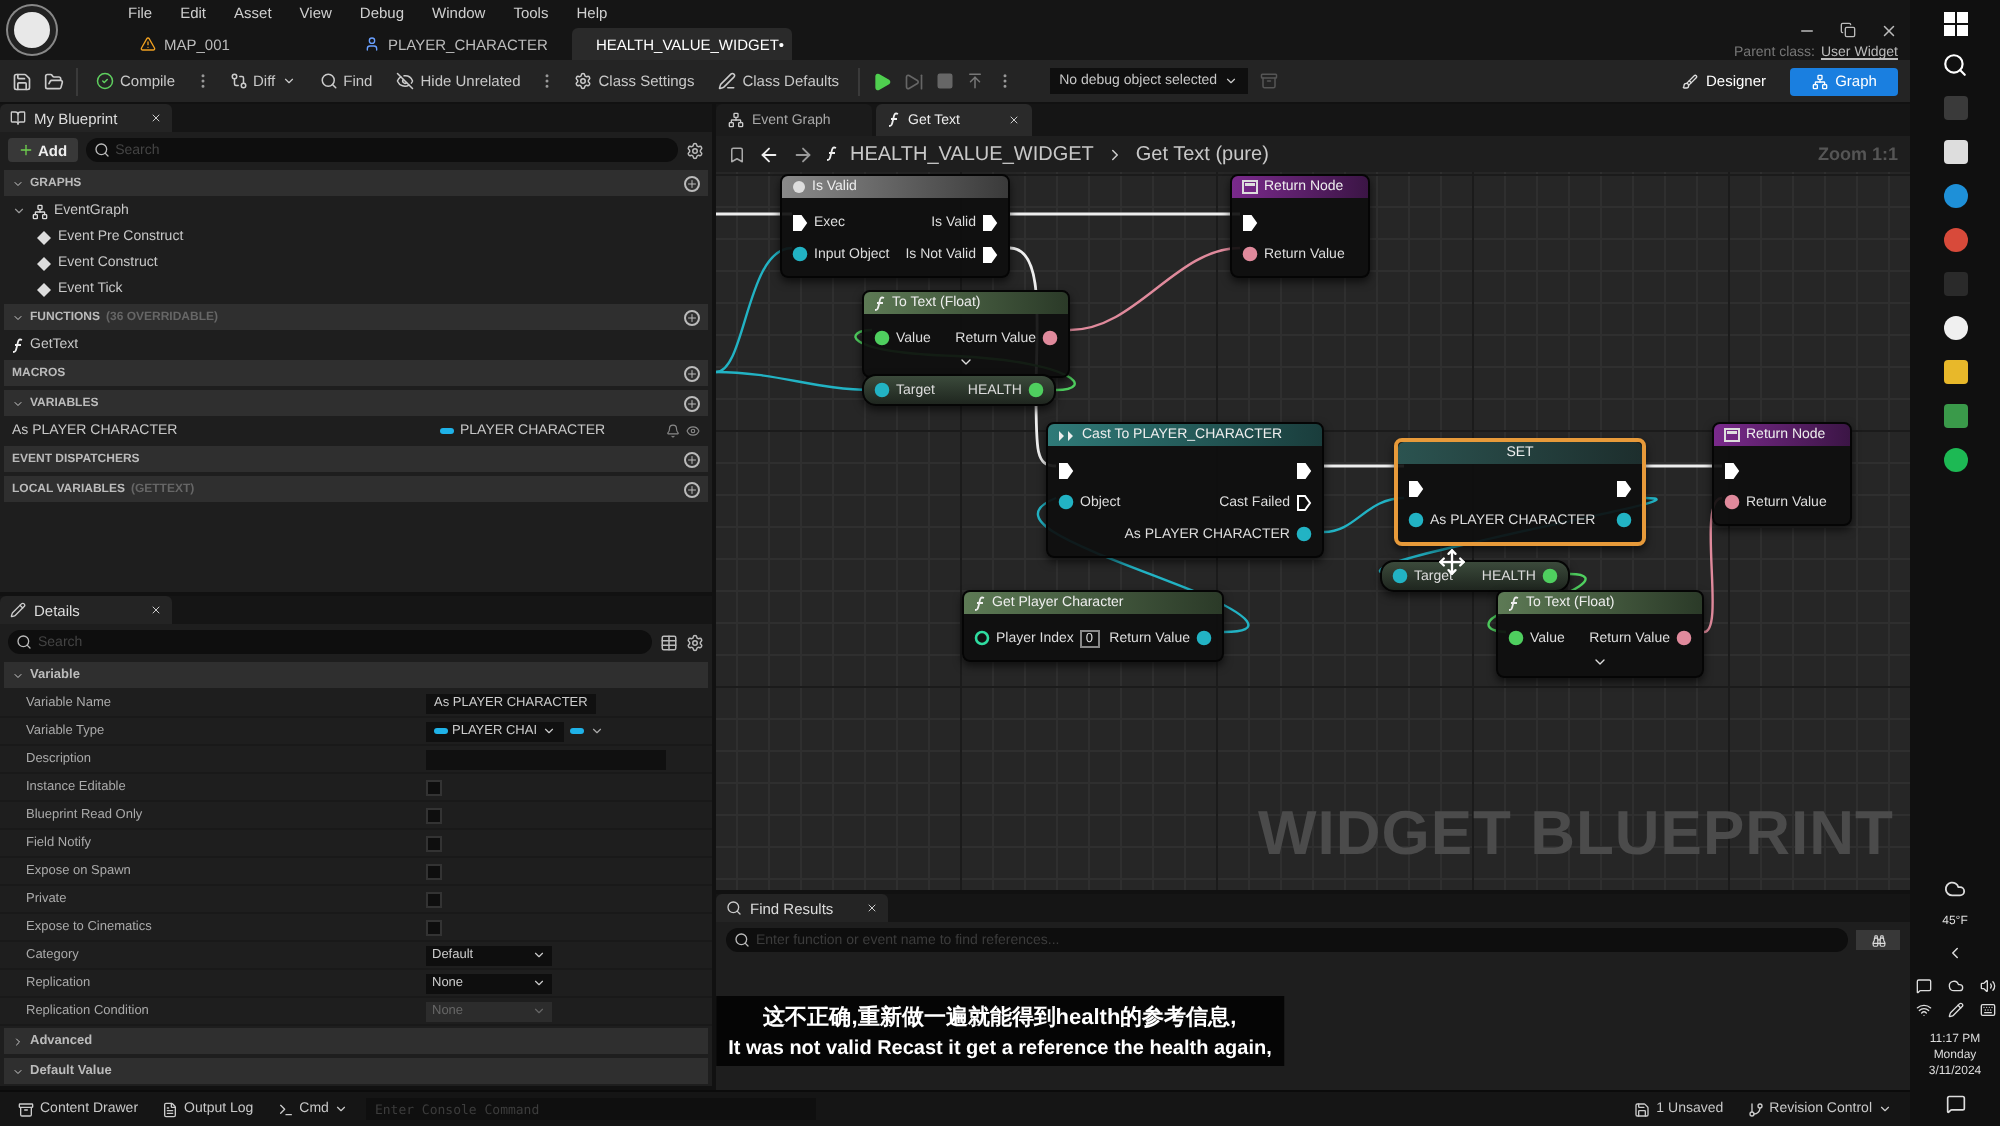  I want to click on wifi-icon, so click(1923, 1010).